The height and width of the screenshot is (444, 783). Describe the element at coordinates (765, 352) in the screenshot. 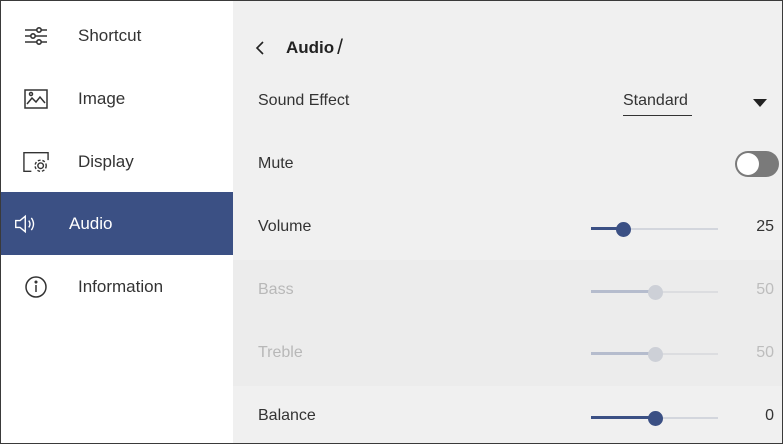

I see `treble-value: 50` at that location.